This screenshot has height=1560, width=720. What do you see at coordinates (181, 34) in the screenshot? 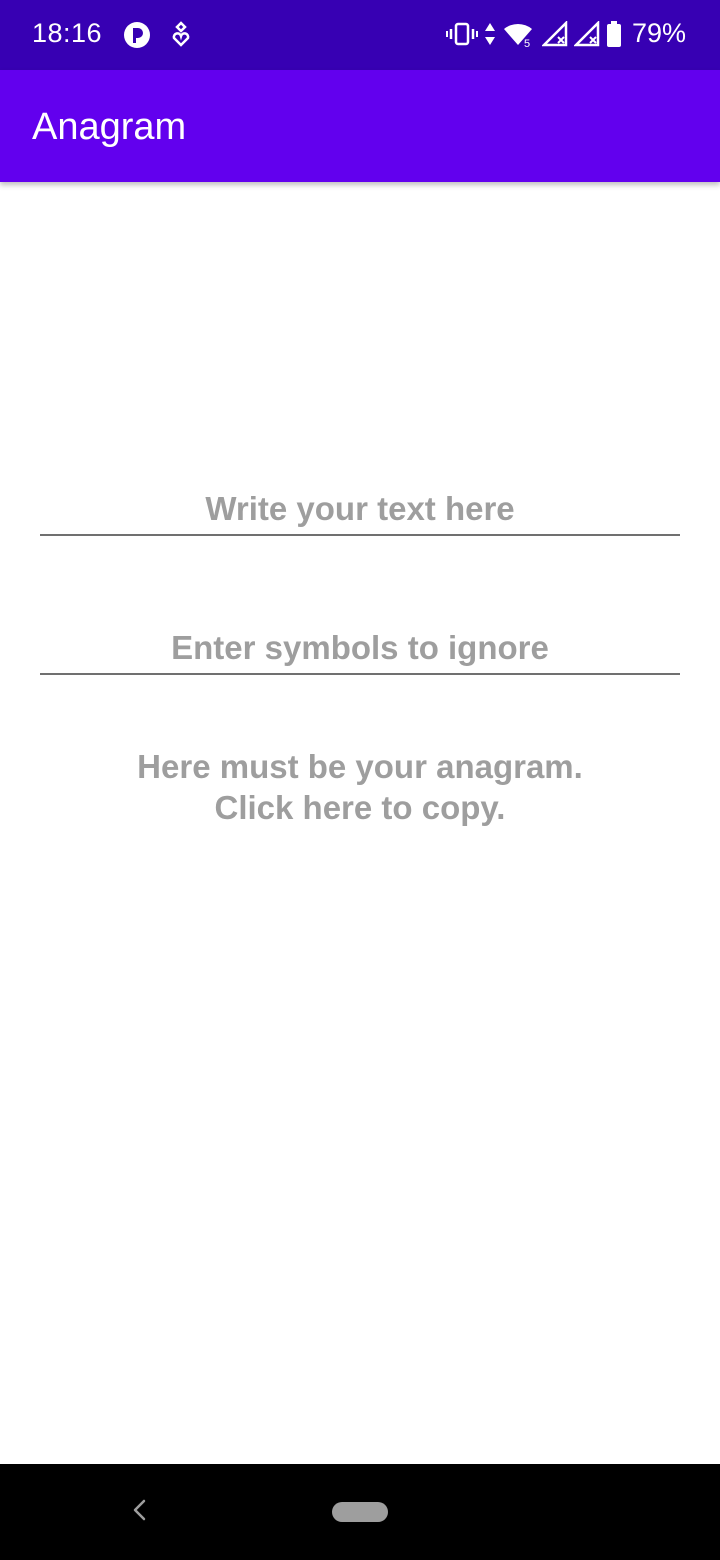
I see `location-heart-icon` at bounding box center [181, 34].